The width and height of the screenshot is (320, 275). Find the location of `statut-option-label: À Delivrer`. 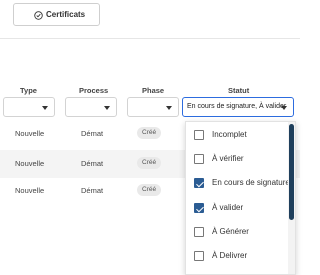

statut-option-label: À Delivrer is located at coordinates (230, 255).